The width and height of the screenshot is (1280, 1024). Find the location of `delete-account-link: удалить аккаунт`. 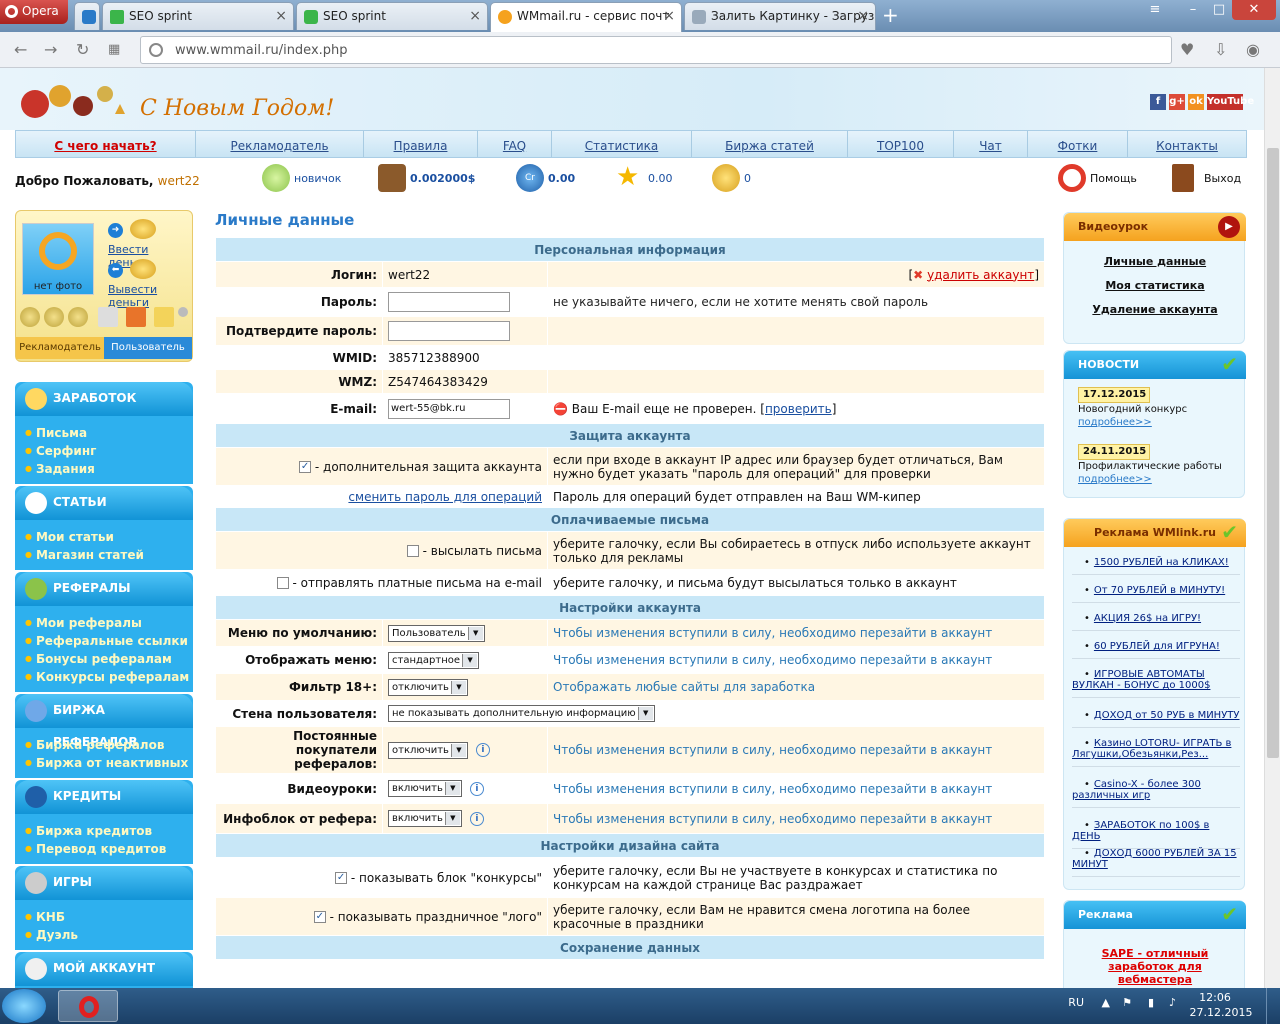

delete-account-link: удалить аккаунт is located at coordinates (980, 275).